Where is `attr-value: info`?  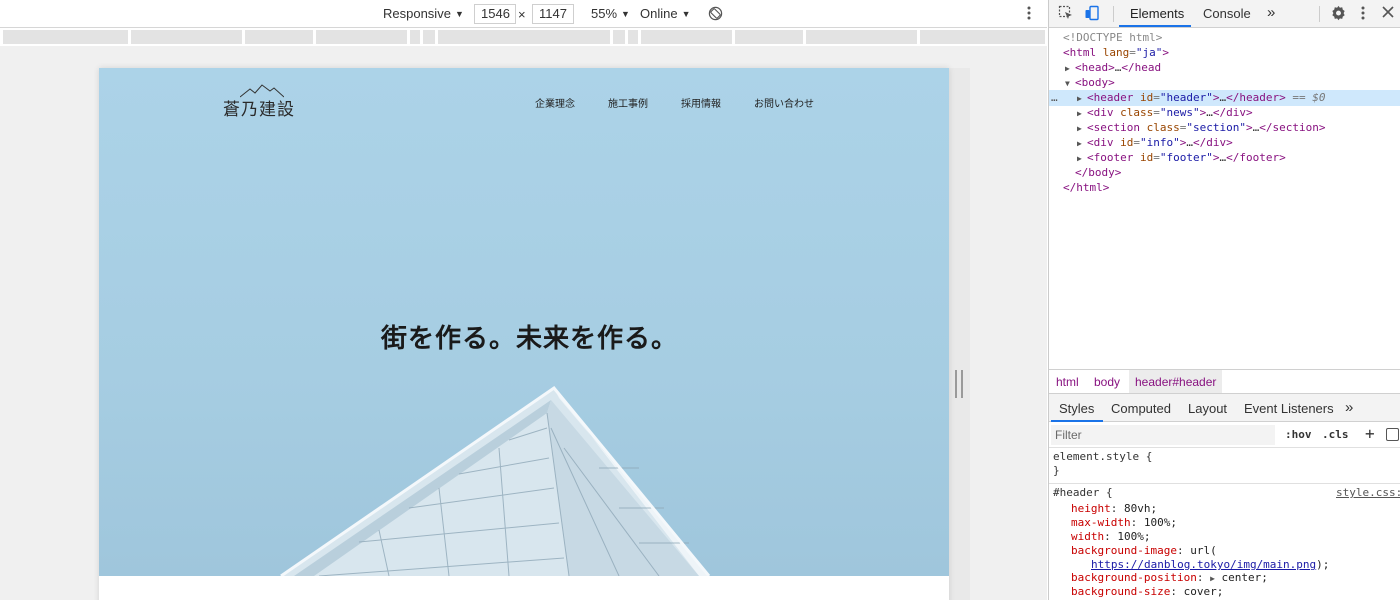
attr-value: info is located at coordinates (1160, 142).